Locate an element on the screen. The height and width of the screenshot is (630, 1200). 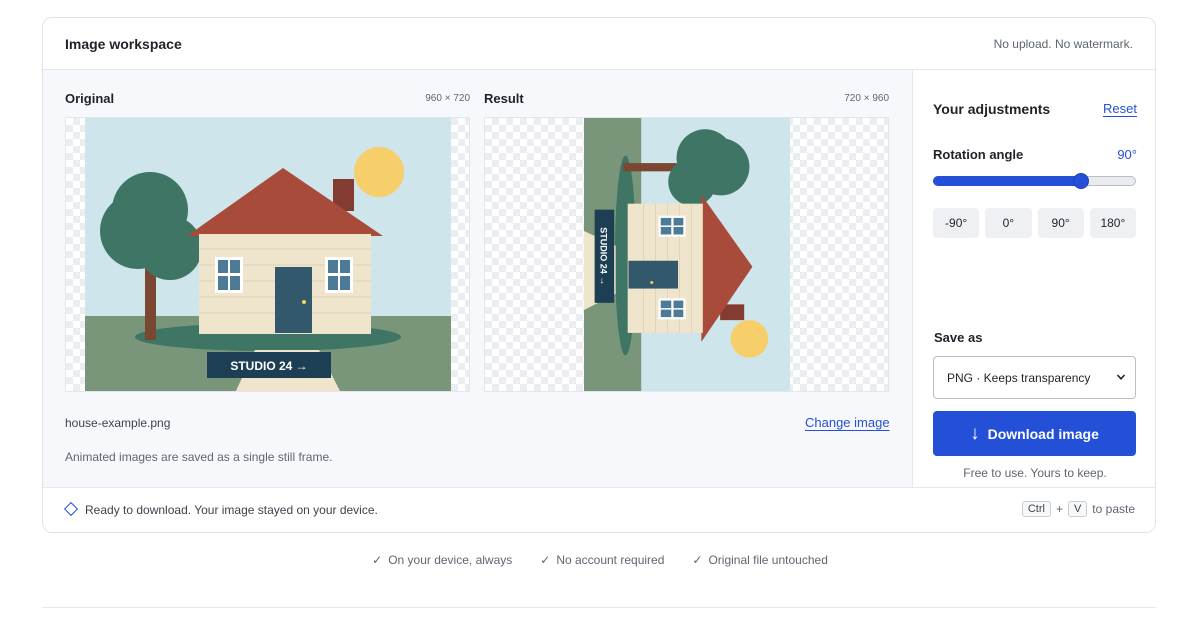
change-image-link: Change image is located at coordinates (847, 422).